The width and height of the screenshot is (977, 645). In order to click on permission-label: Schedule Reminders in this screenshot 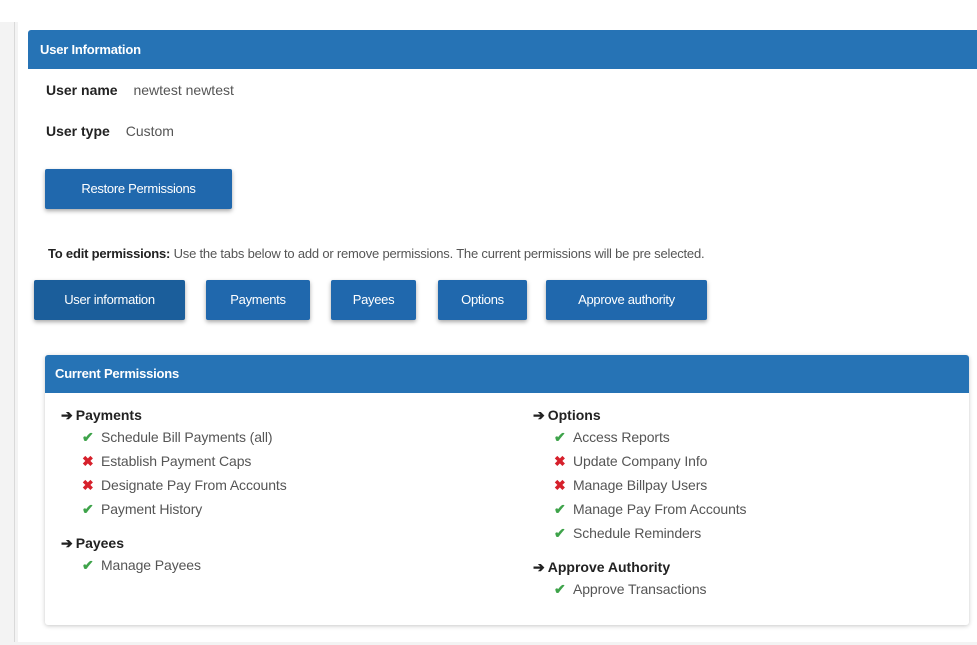, I will do `click(637, 533)`.